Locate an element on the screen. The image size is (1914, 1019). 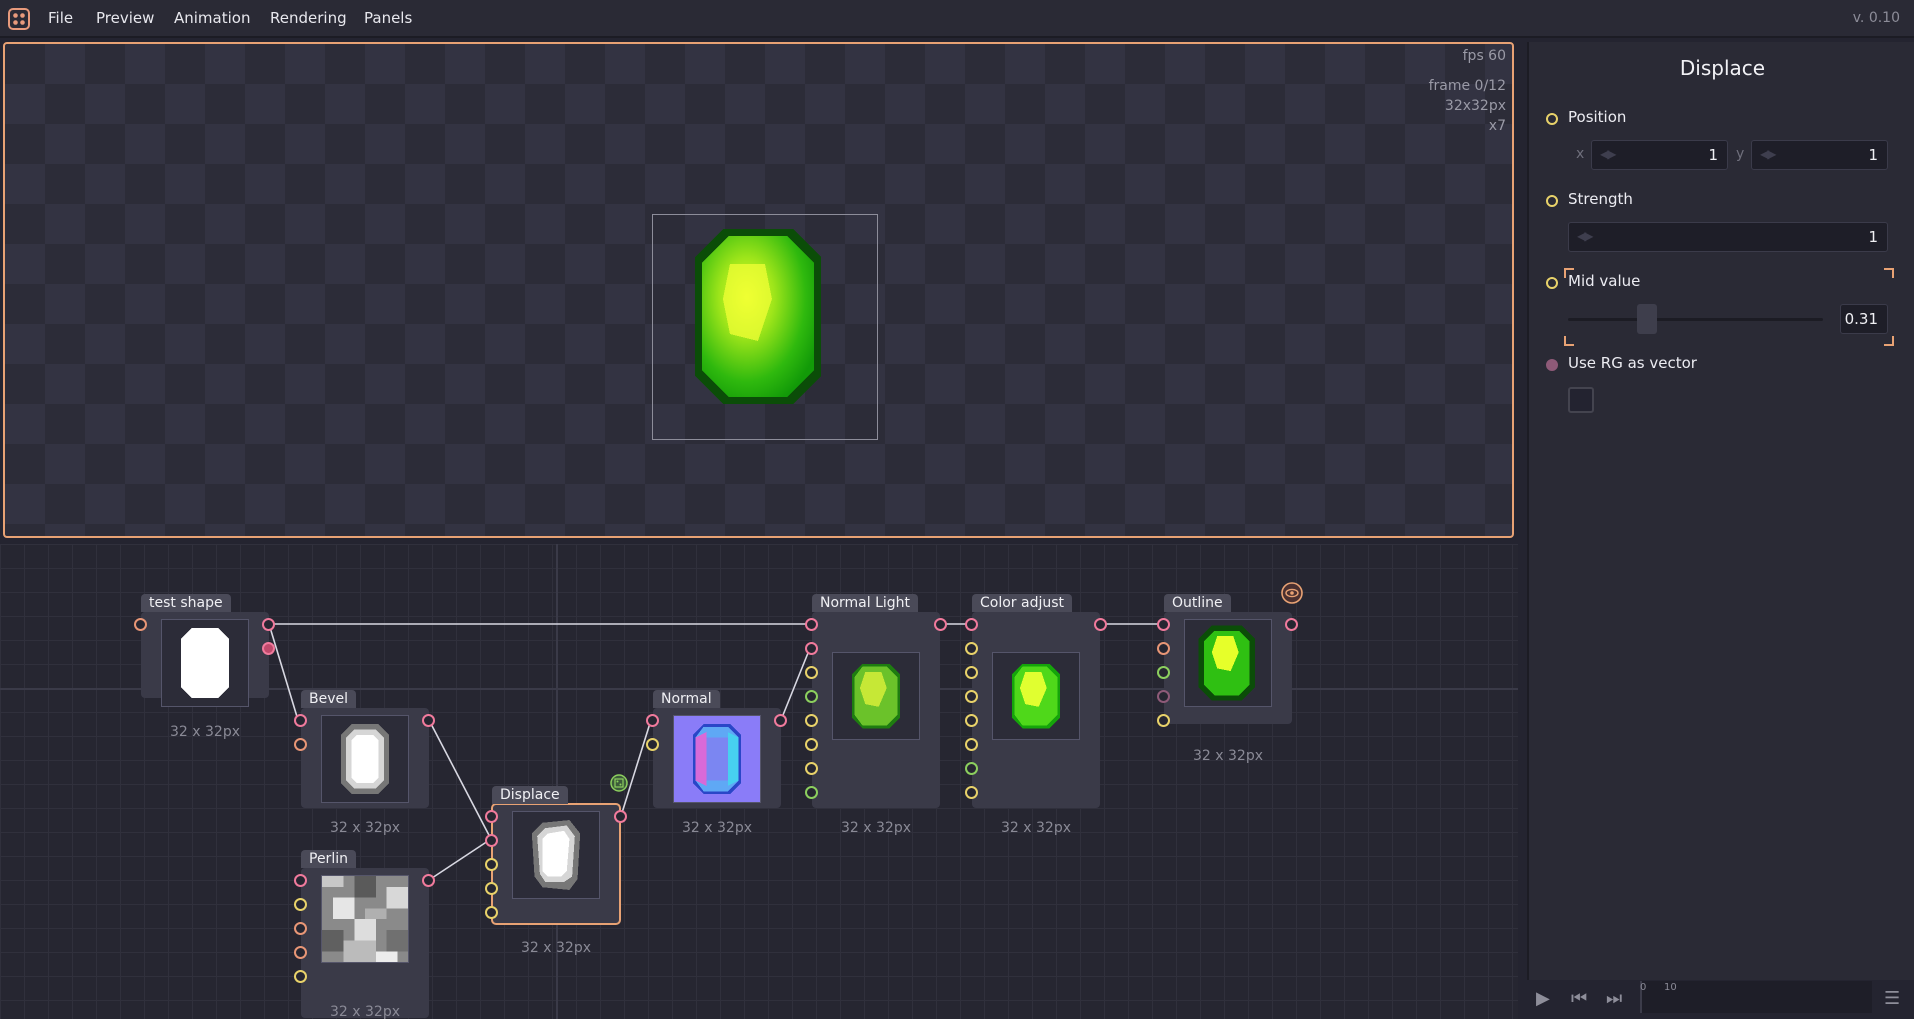
menu-rendering: Rendering is located at coordinates (308, 18).